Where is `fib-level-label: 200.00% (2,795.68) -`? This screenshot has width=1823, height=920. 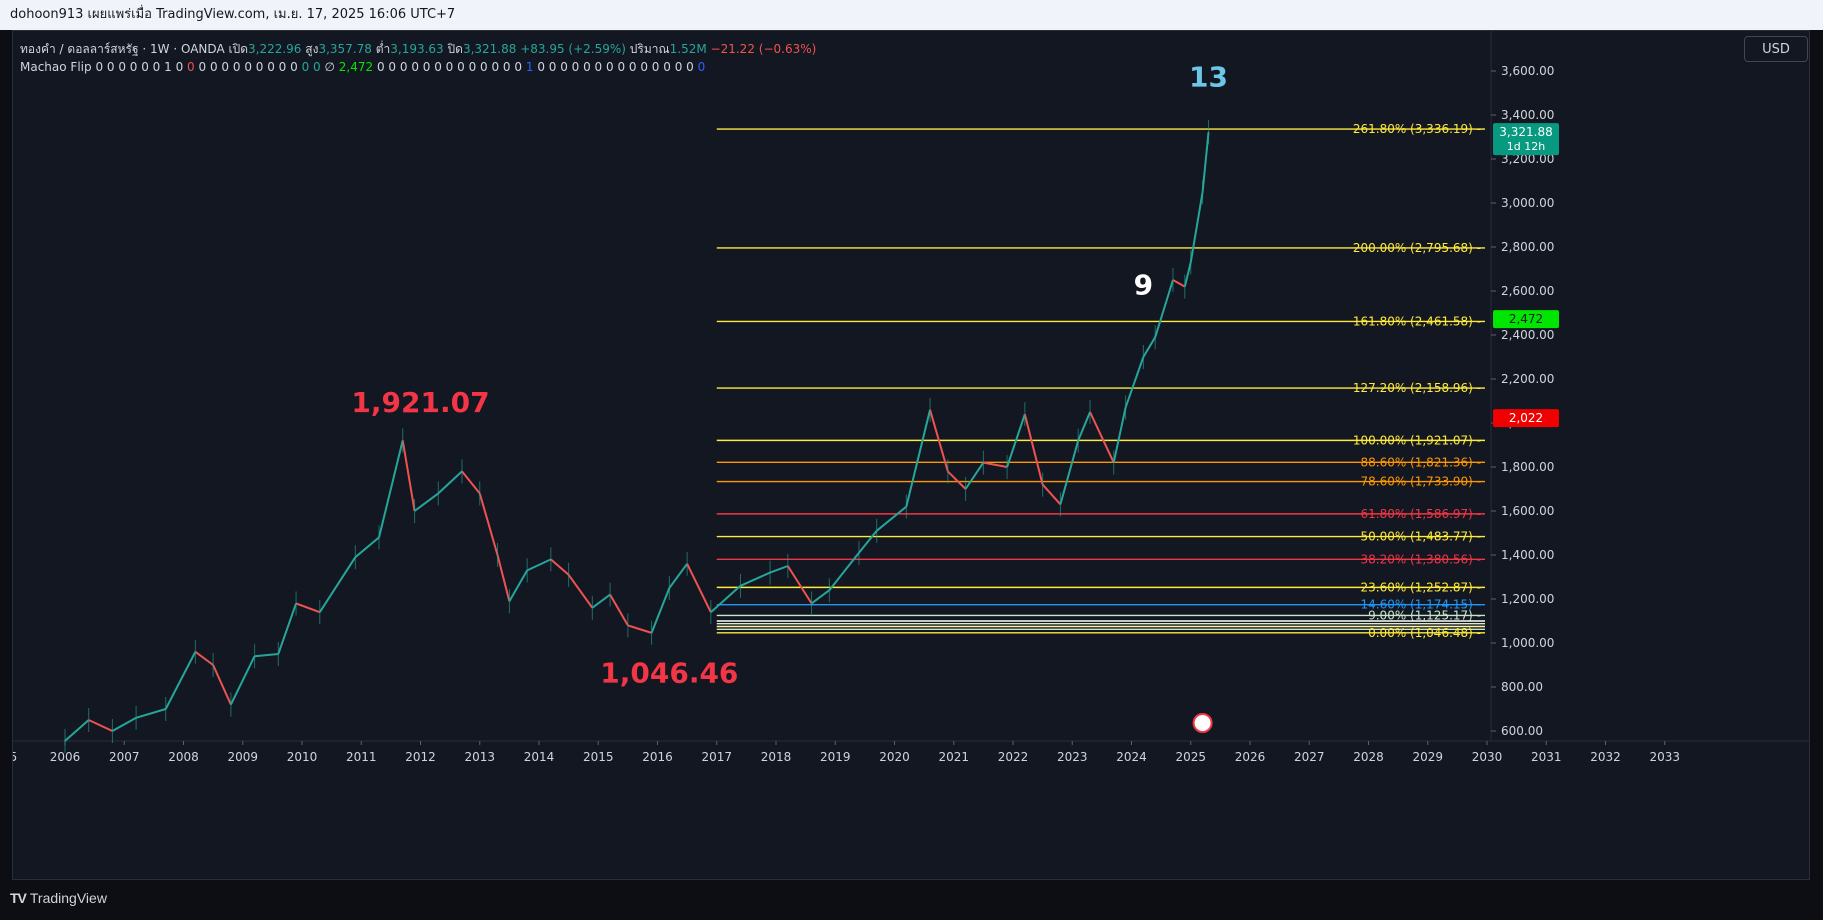
fib-level-label: 200.00% (2,795.68) - is located at coordinates (1417, 248).